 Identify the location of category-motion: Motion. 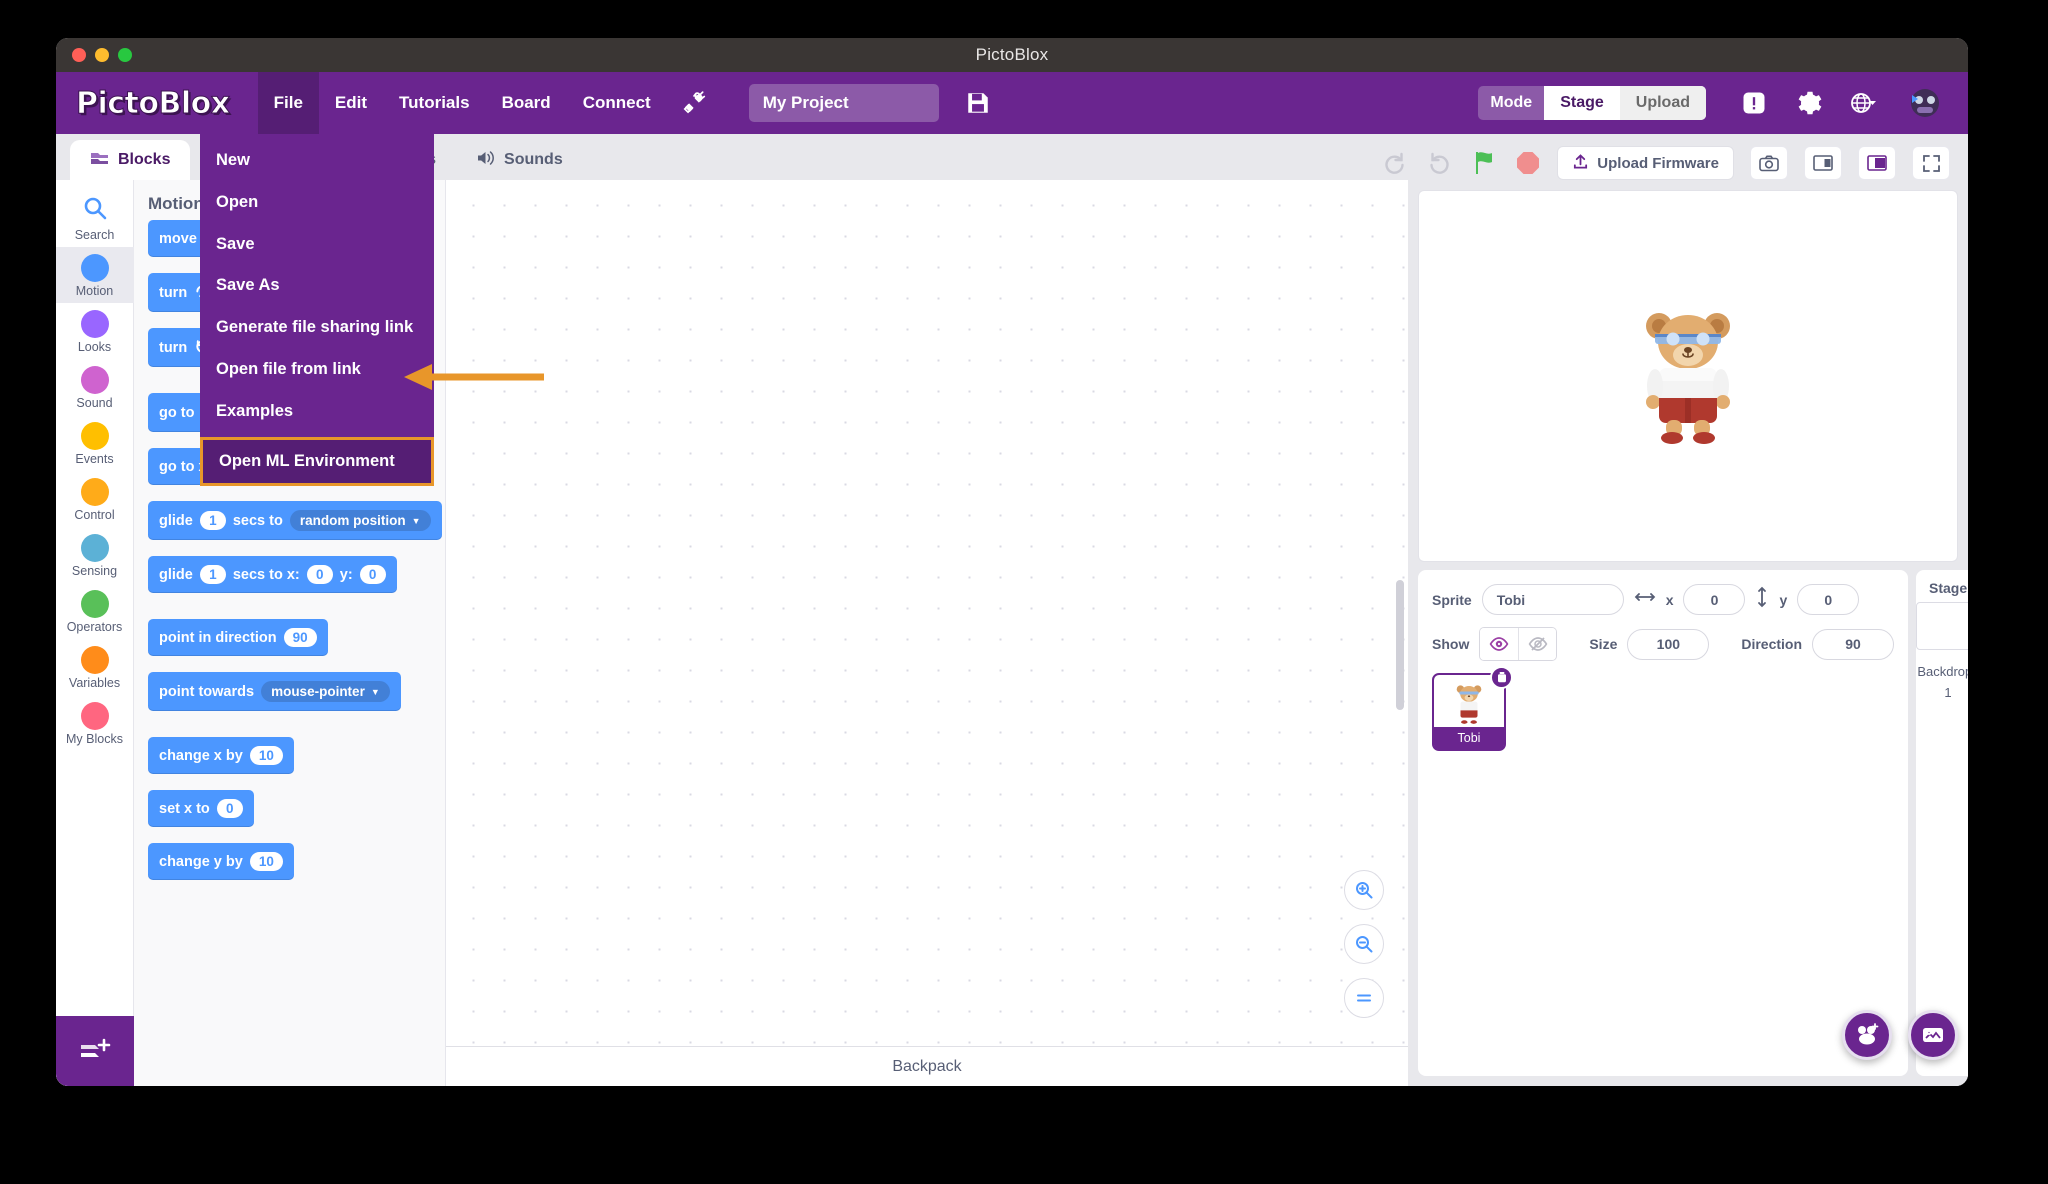
(95, 275).